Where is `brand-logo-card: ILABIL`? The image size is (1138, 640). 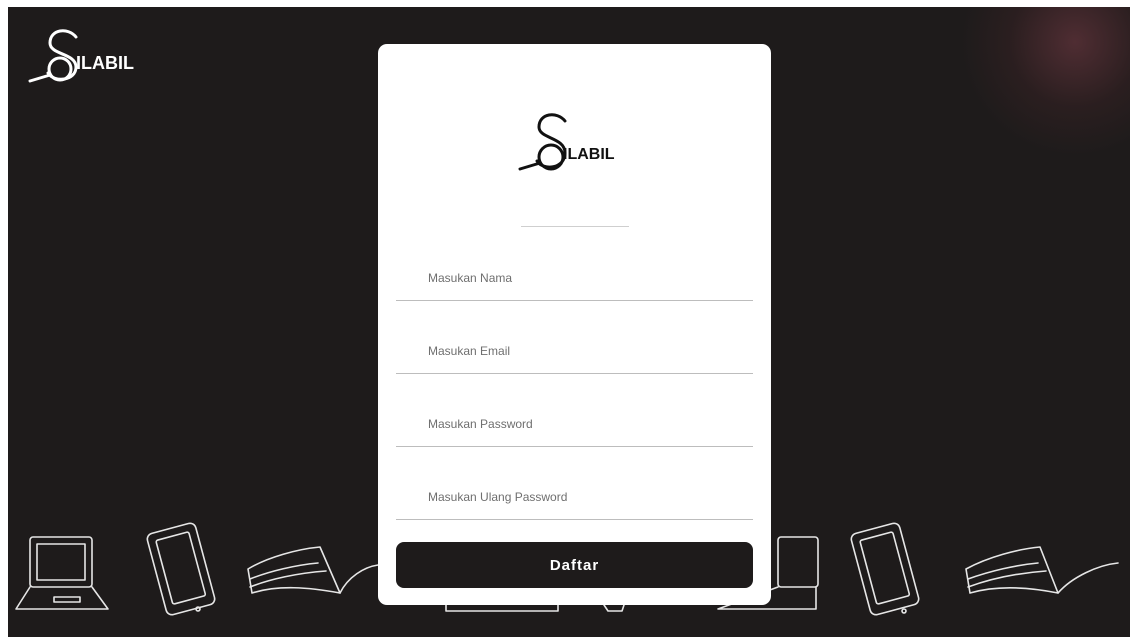 brand-logo-card: ILABIL is located at coordinates (566, 142).